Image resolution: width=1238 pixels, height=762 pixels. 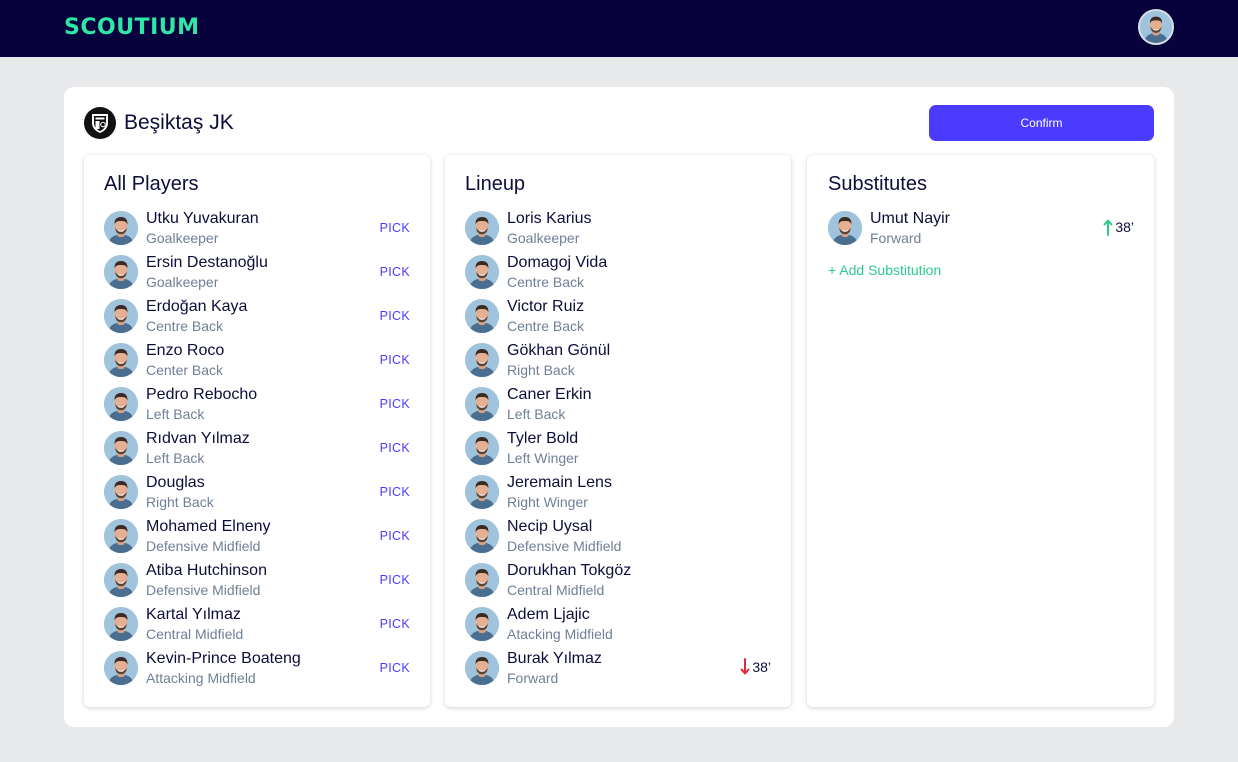 I want to click on player-row: Douglas Right Back PICK, so click(x=257, y=495).